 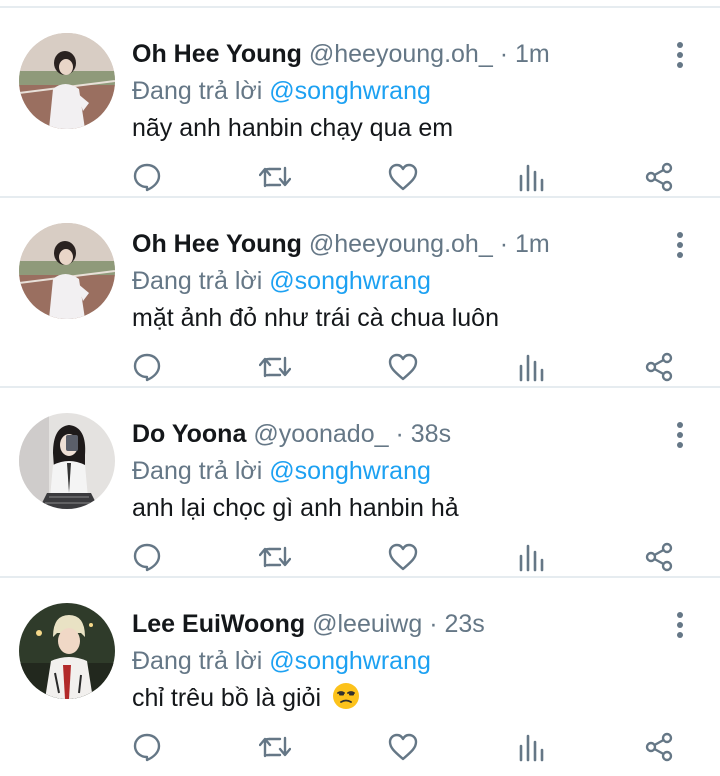 What do you see at coordinates (320, 434) in the screenshot?
I see `user-handle: @yoonado_` at bounding box center [320, 434].